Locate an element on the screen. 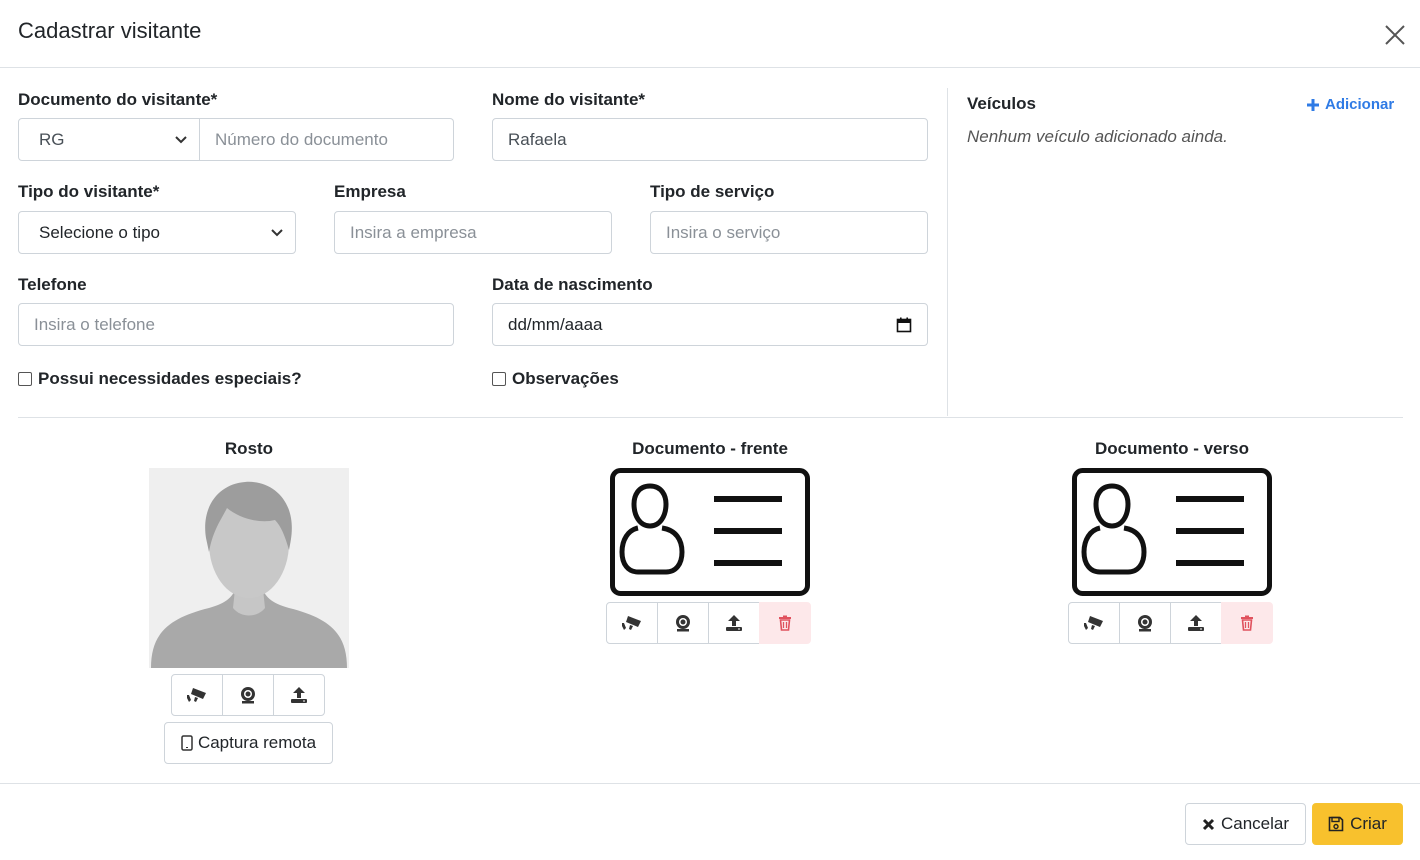 This screenshot has height=860, width=1420. close-button is located at coordinates (1395, 35).